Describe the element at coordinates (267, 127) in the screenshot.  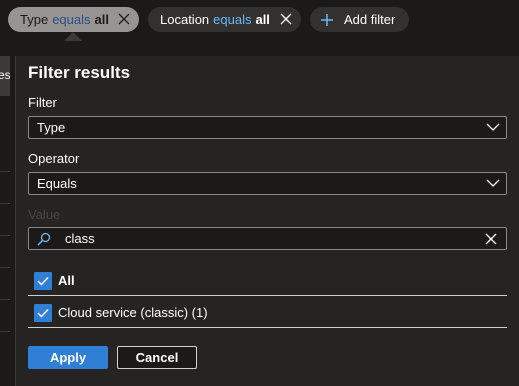
I see `filter-dropdown: Type` at that location.